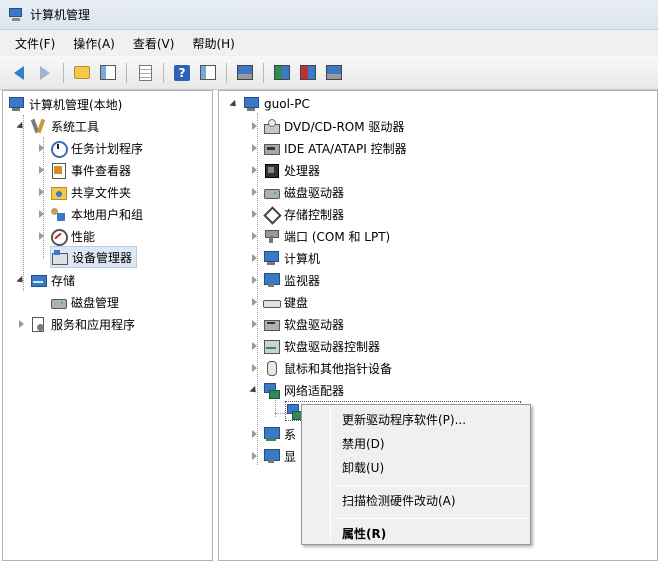 The width and height of the screenshot is (658, 561). Describe the element at coordinates (89, 148) in the screenshot. I see `tree-item-task-scheduler: 任务计划程序` at that location.